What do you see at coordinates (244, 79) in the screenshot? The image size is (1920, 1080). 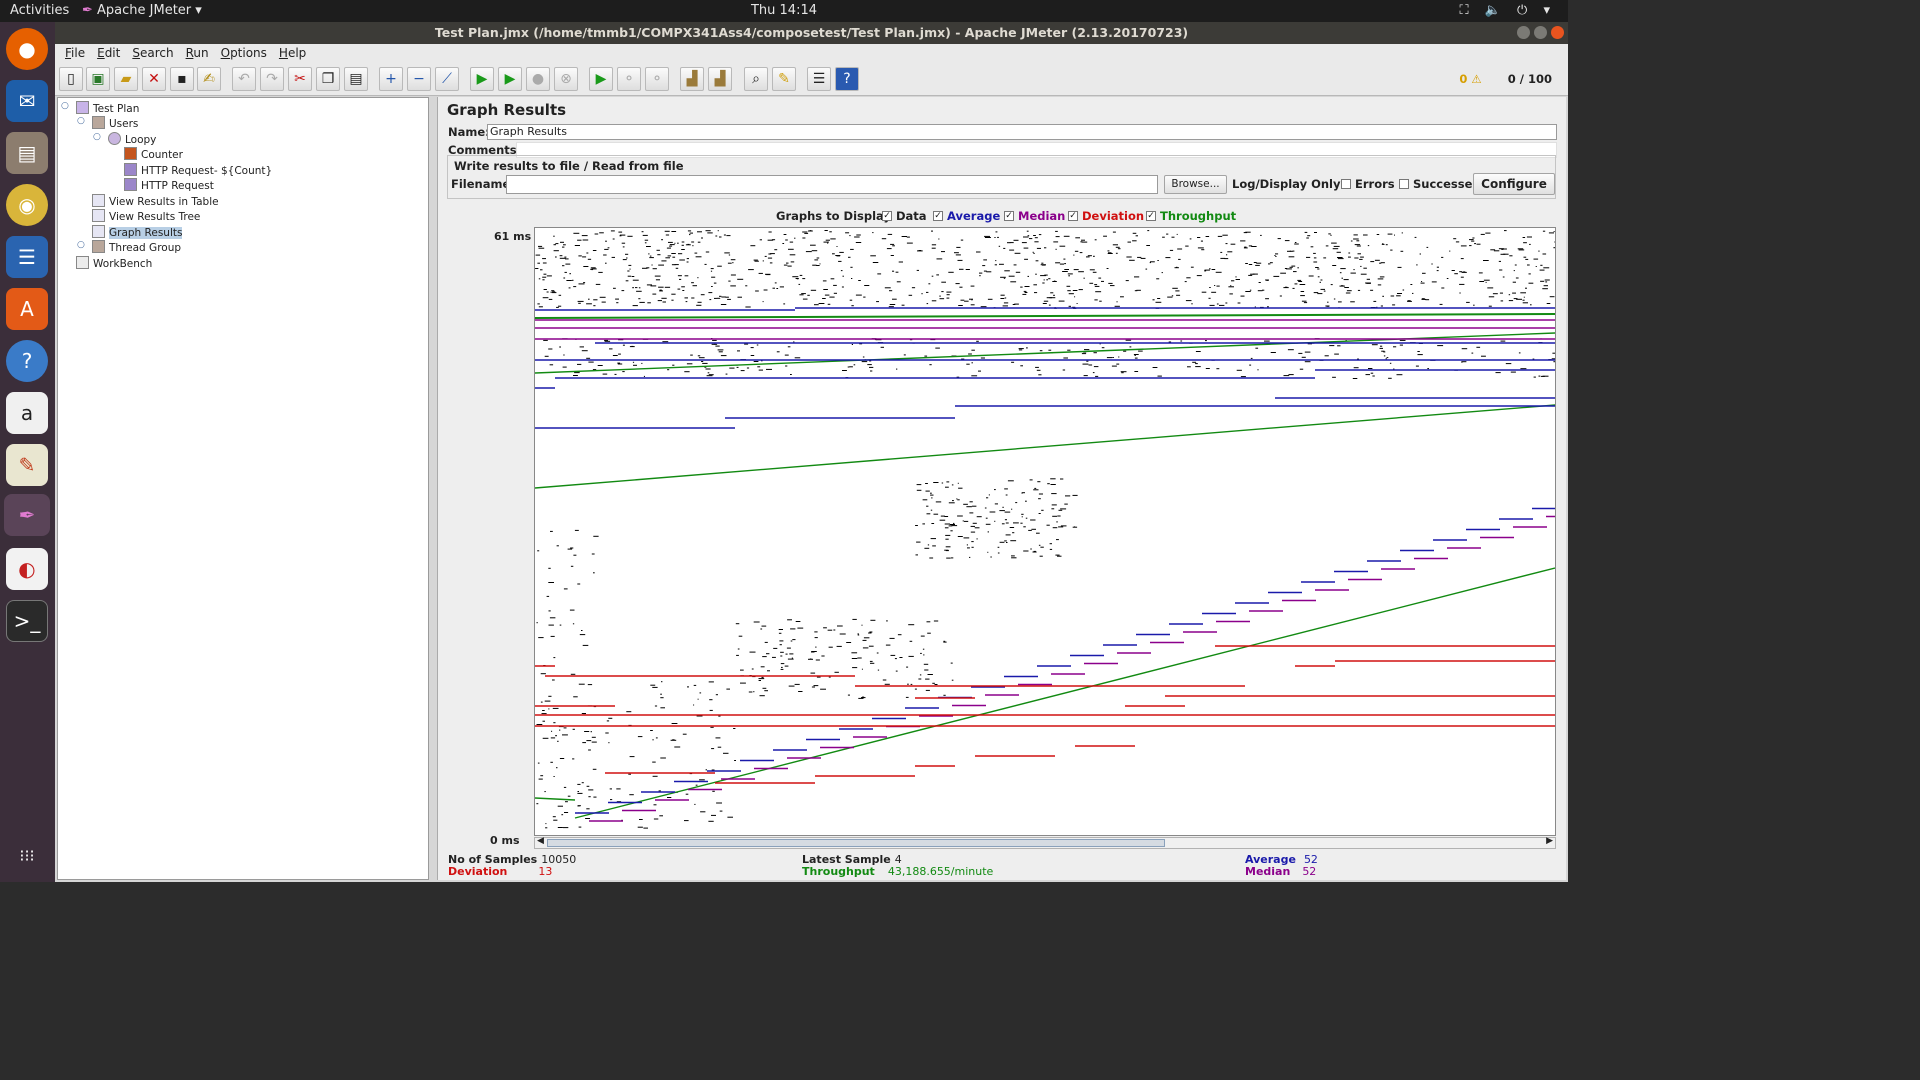 I see `undo-icon: ↶` at bounding box center [244, 79].